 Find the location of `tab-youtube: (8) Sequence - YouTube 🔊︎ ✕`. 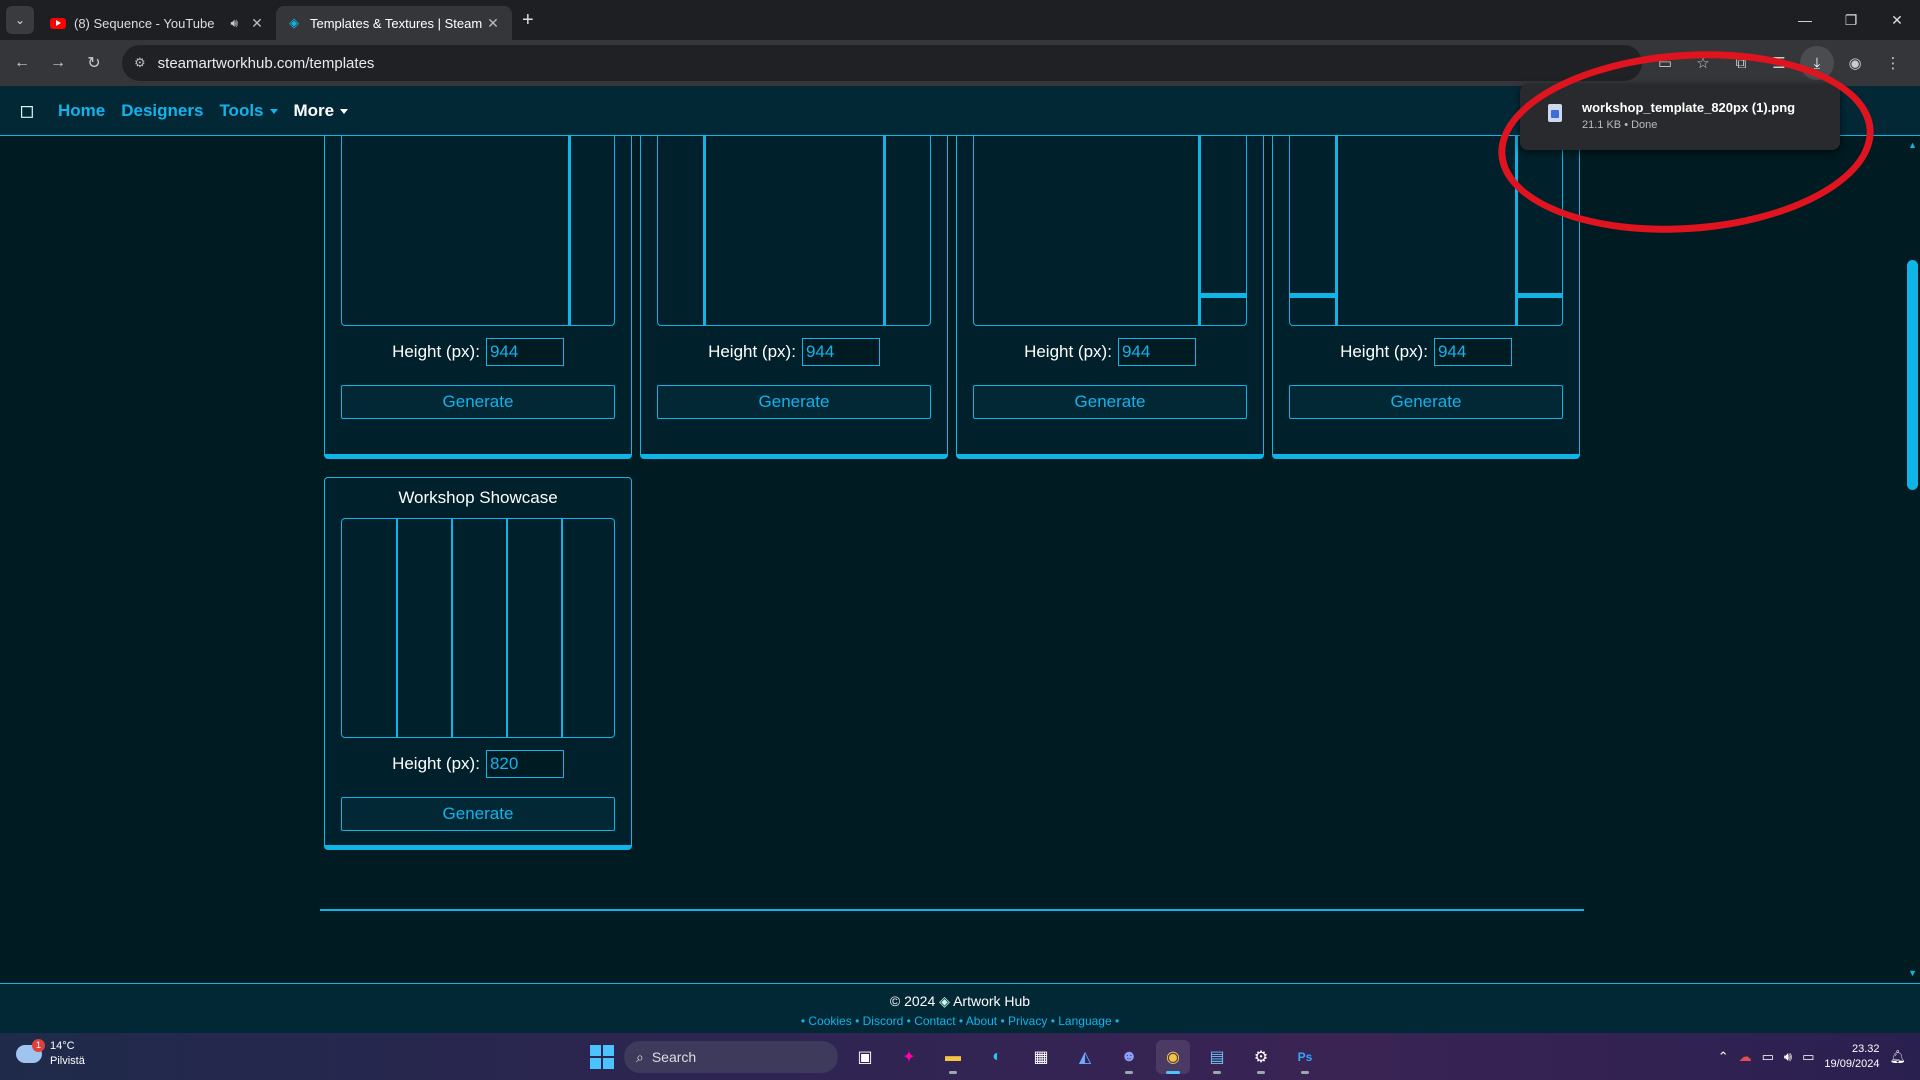

tab-youtube: (8) Sequence - YouTube 🔊︎ ✕ is located at coordinates (158, 23).